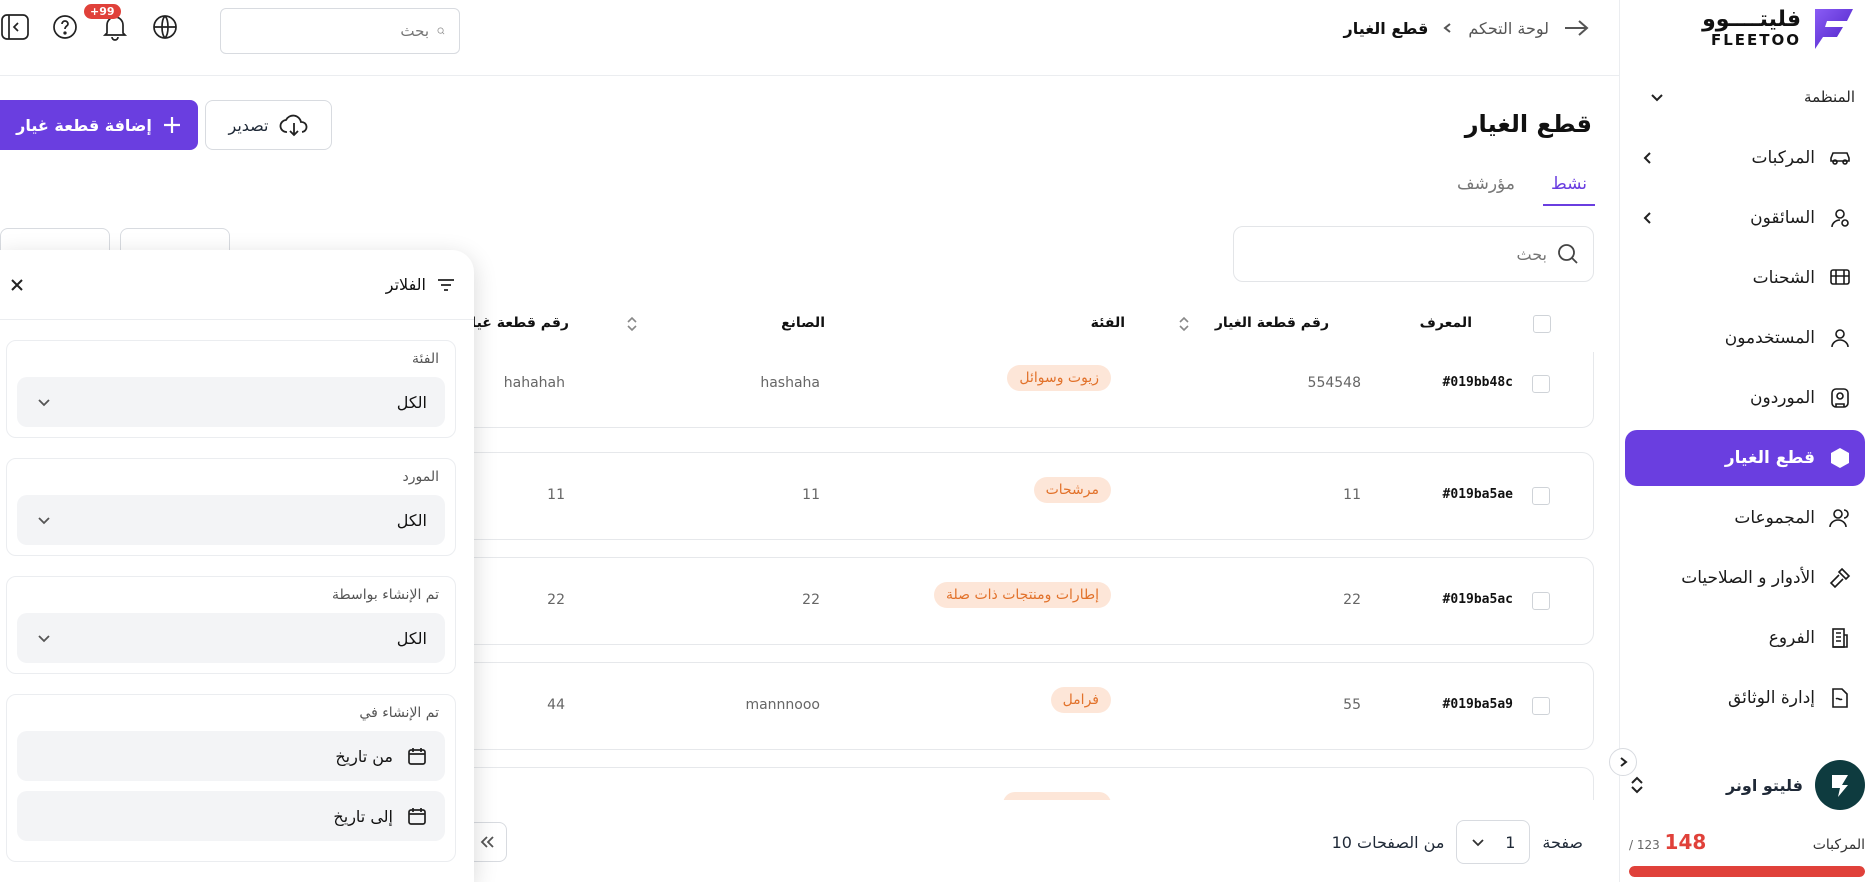 The width and height of the screenshot is (1875, 882). Describe the element at coordinates (411, 638) in the screenshot. I see `filter-created-by-value: الكل` at that location.